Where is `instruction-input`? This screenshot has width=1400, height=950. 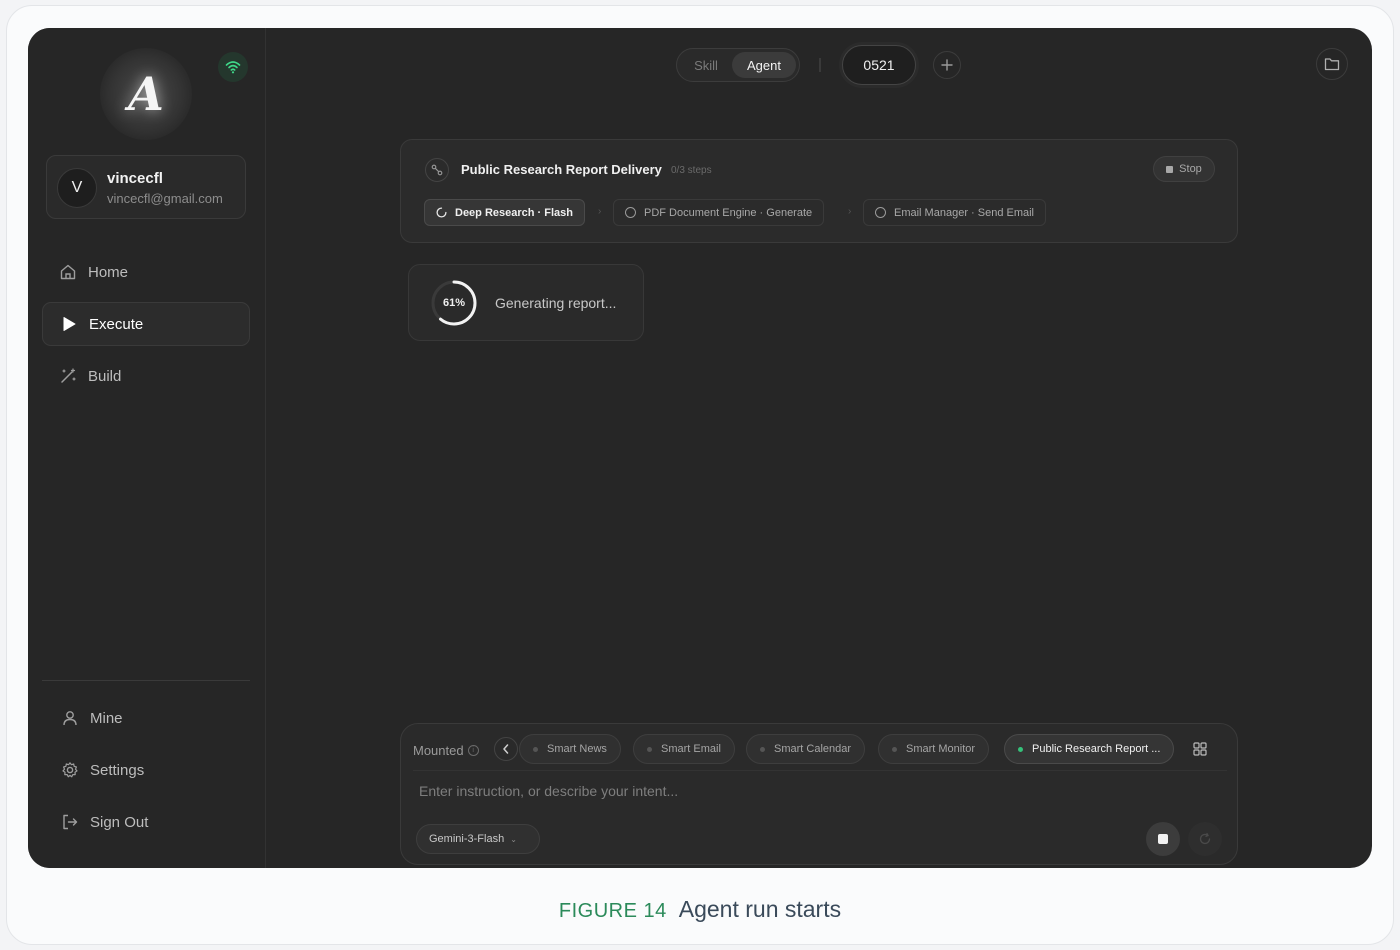 instruction-input is located at coordinates (814, 791).